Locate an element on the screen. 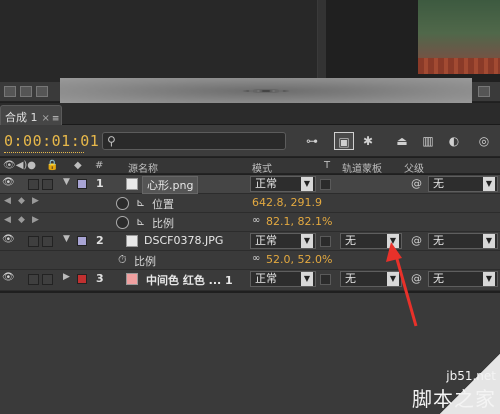  annotation-arrow is located at coordinates (402, 284).